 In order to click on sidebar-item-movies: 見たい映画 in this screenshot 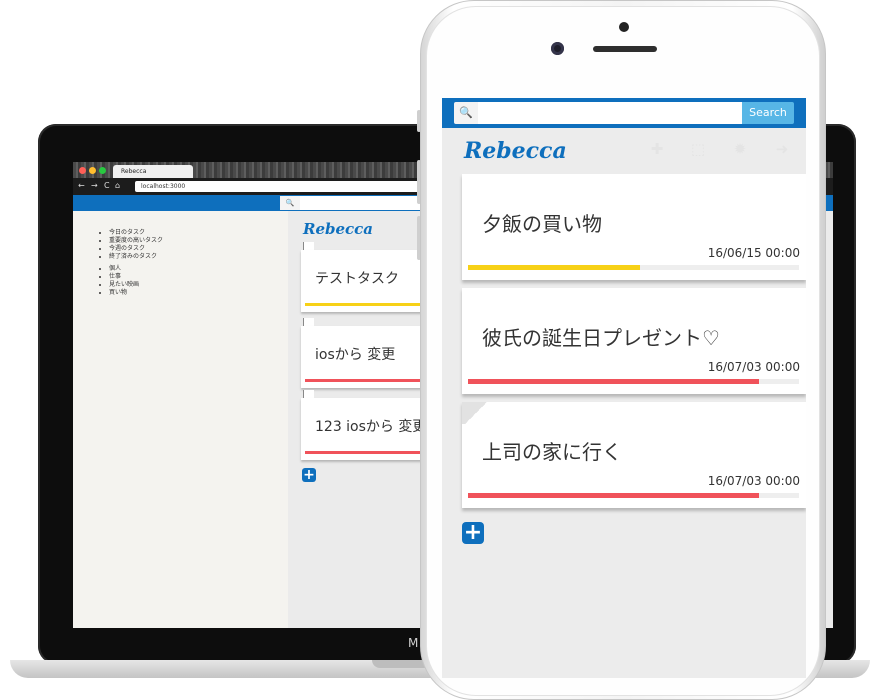, I will do `click(124, 285)`.